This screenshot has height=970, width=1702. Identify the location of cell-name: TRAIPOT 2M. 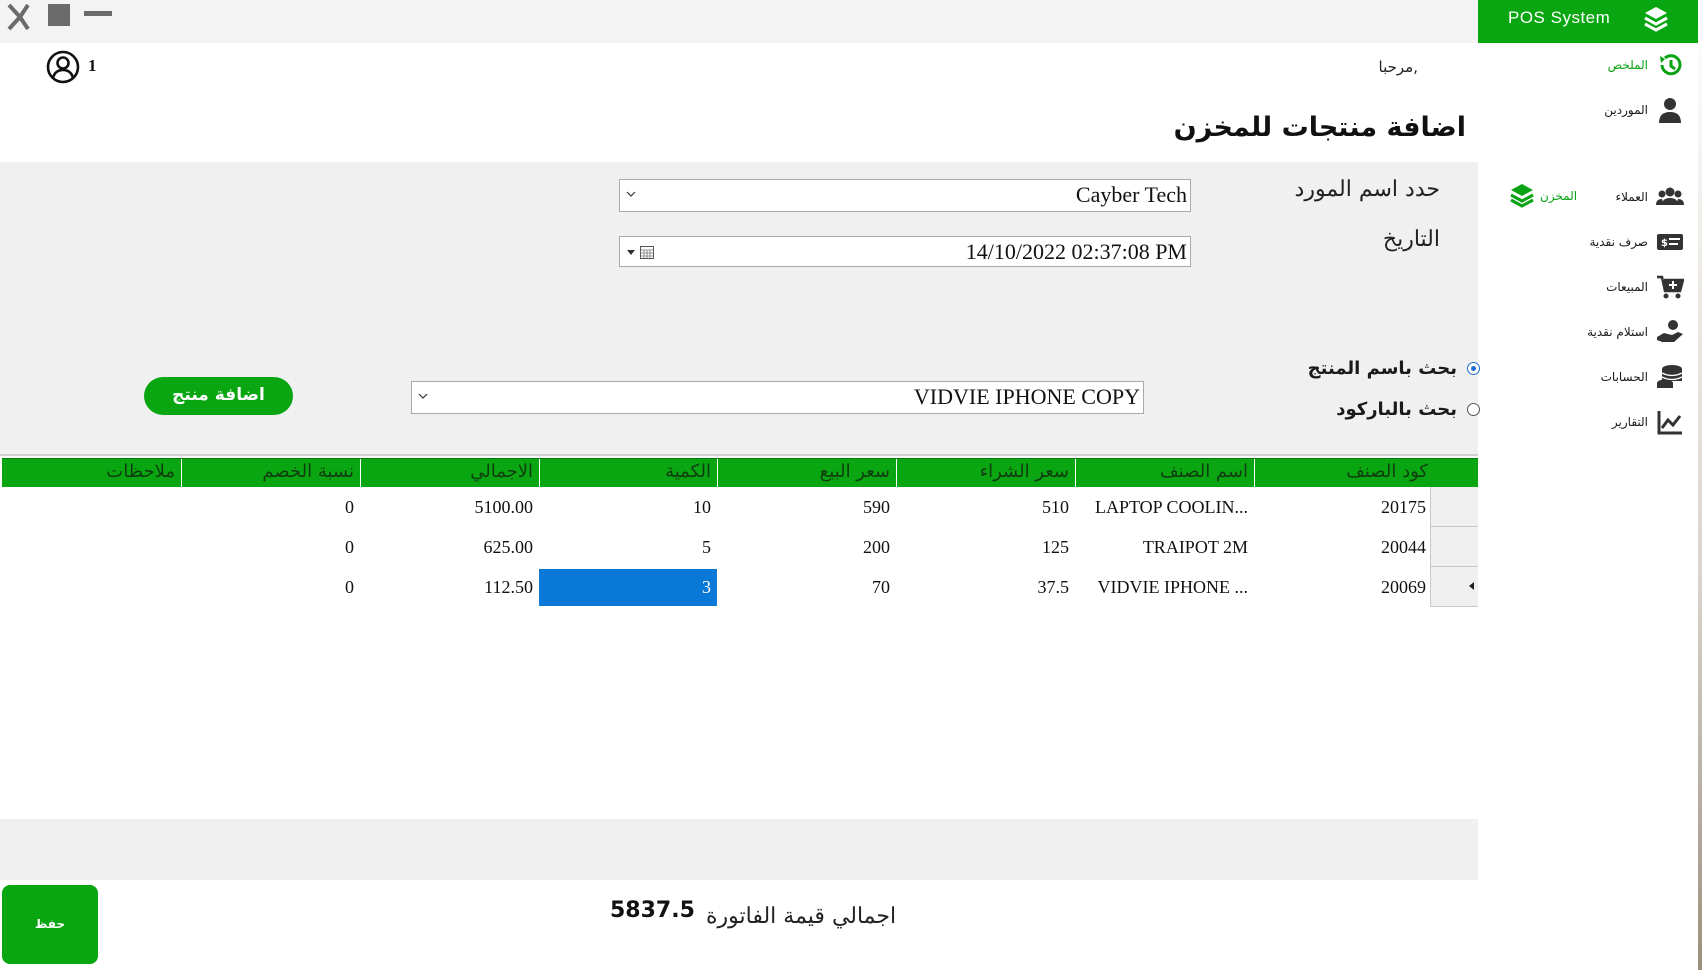
(1164, 547).